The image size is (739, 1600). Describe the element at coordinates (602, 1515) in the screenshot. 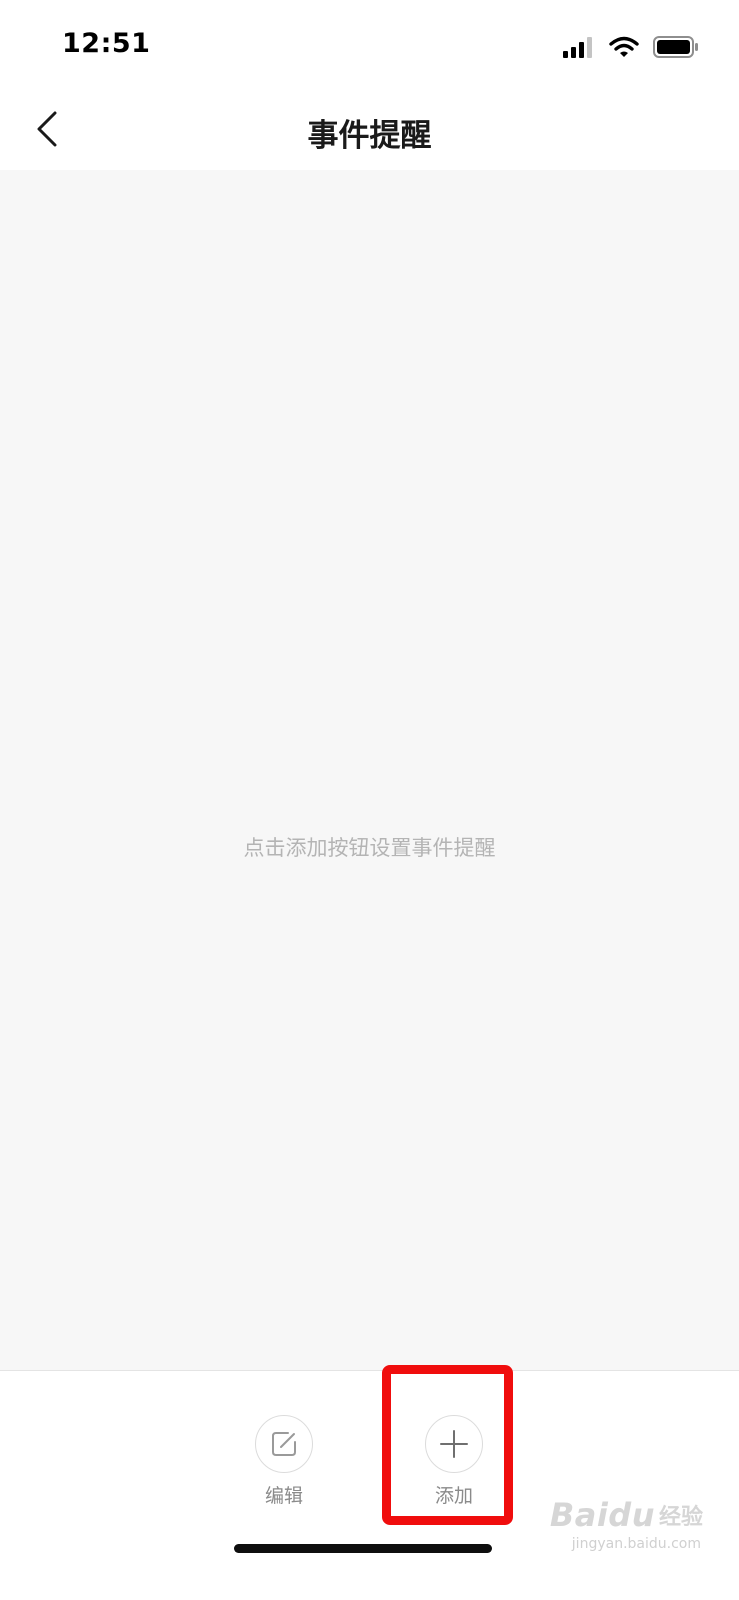

I see `watermark-brand: Baidu` at that location.